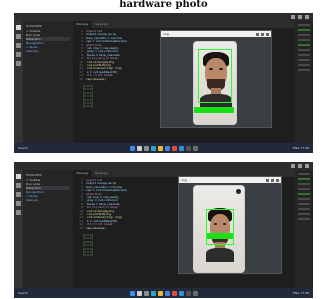  Describe the element at coordinates (238, 191) in the screenshot. I see `phone-camera-icon` at that location.